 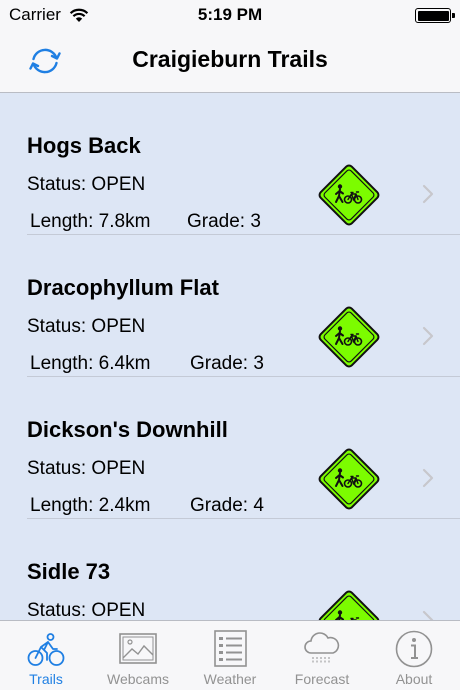 What do you see at coordinates (230, 648) in the screenshot?
I see `list-icon` at bounding box center [230, 648].